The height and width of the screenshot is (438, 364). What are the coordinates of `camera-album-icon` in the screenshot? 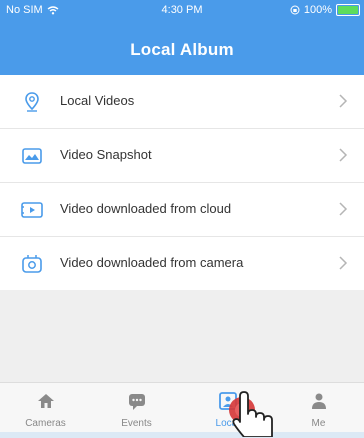 It's located at (32, 264).